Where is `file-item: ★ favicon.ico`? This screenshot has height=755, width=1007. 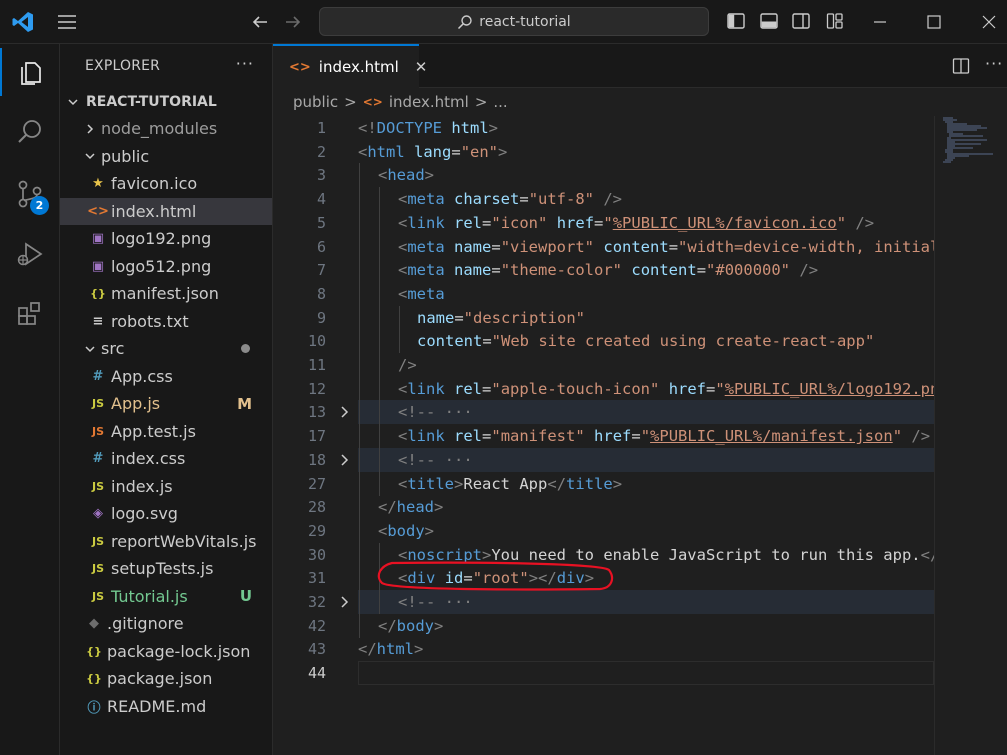
file-item: ★ favicon.ico is located at coordinates (166, 183).